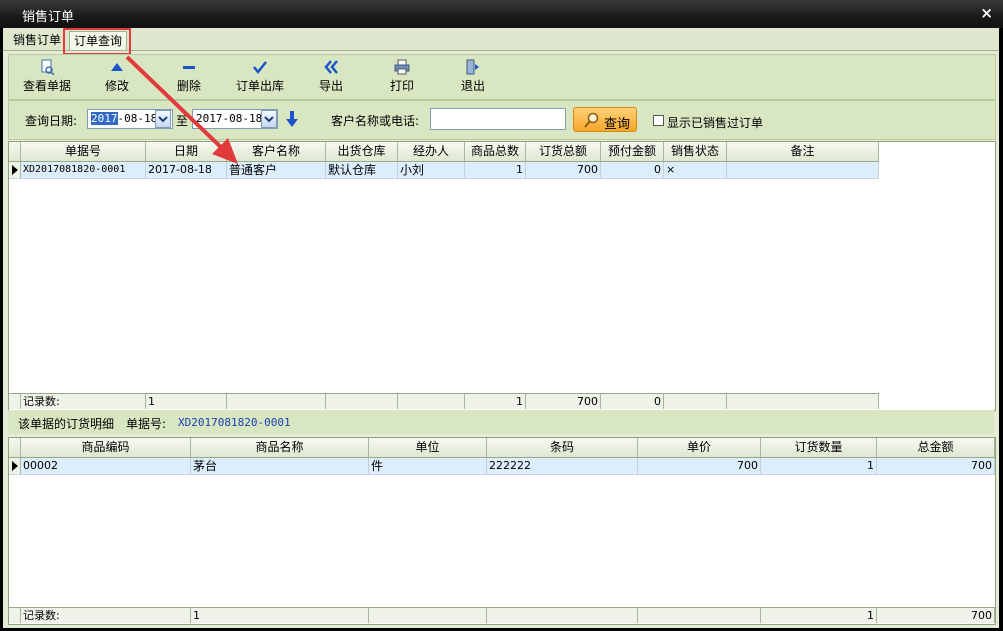 The width and height of the screenshot is (1003, 631). I want to click on cell-handler: 小刘, so click(431, 170).